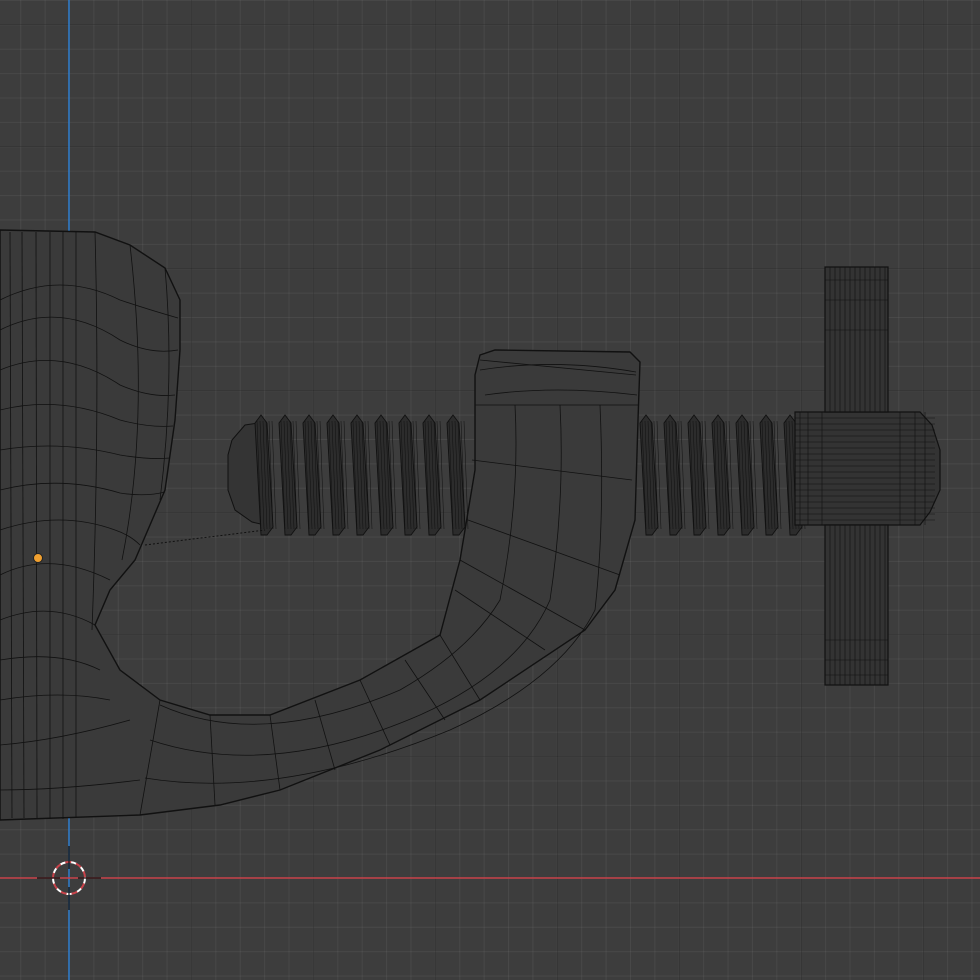 This screenshot has height=980, width=980. I want to click on t-handle-bottom, so click(856, 605).